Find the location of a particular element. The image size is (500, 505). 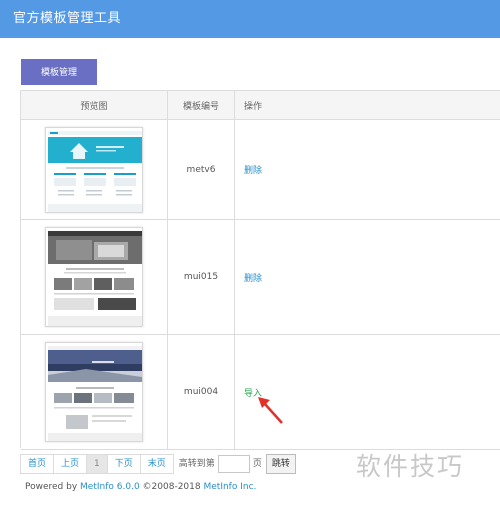

current-page: 1 is located at coordinates (97, 464).